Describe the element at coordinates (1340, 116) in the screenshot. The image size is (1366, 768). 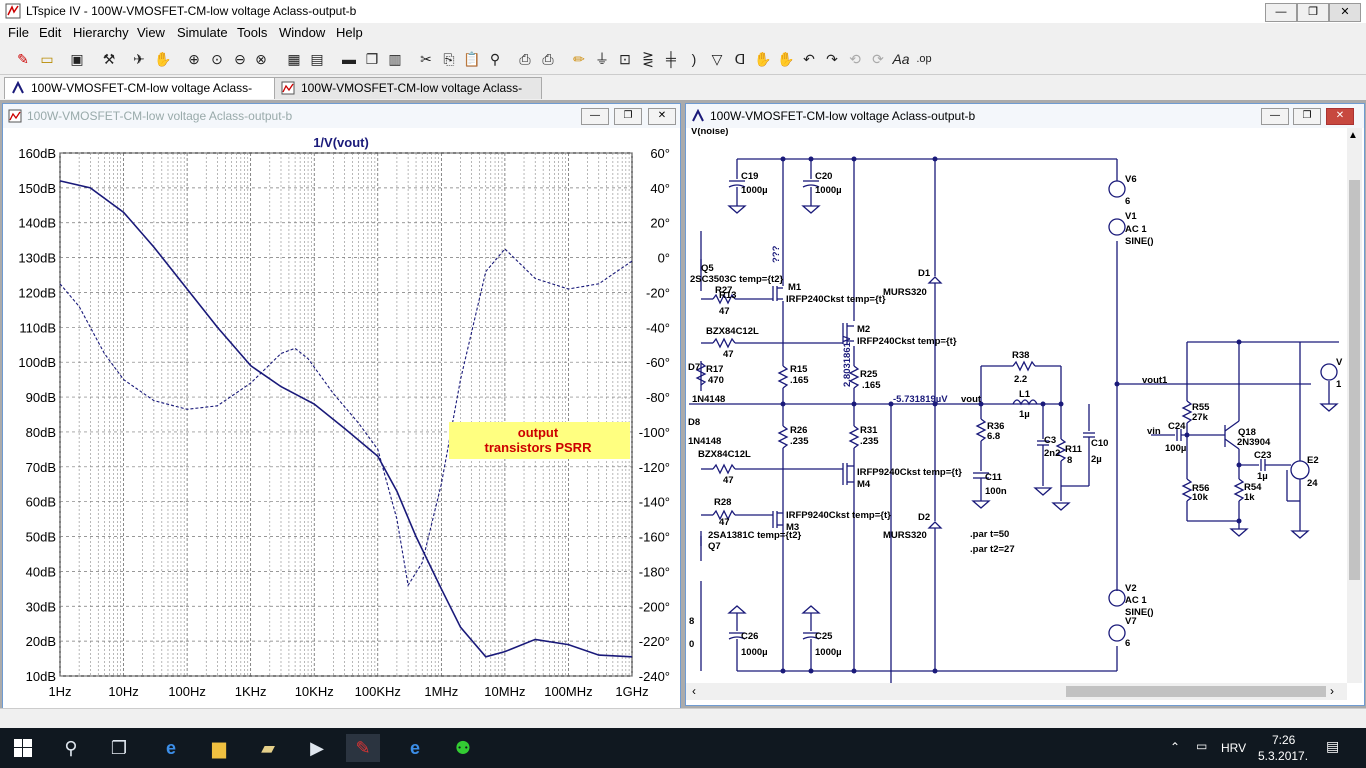
I see `schematic-close-button: ✕` at that location.